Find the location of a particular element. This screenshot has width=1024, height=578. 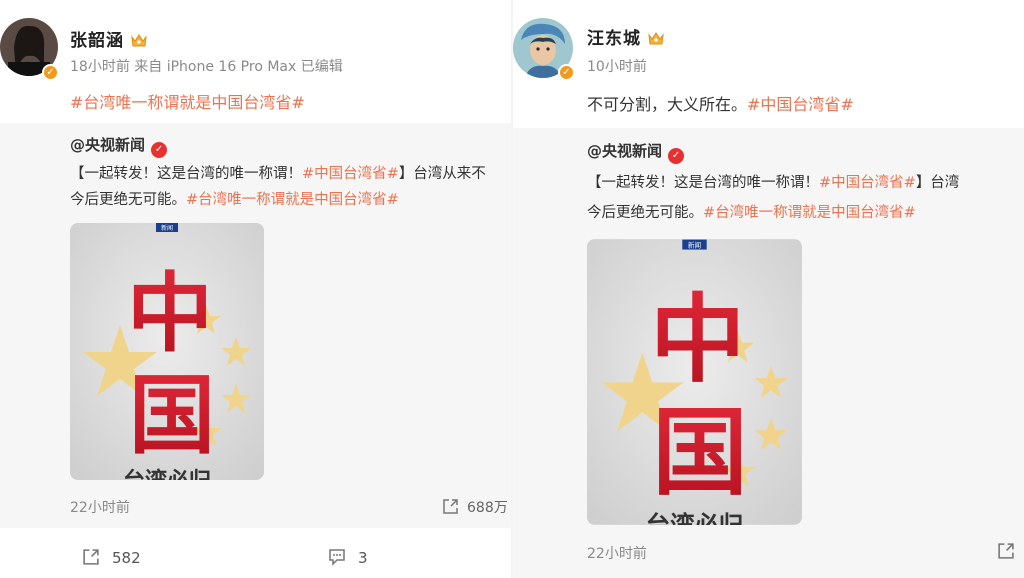

repost-share-button is located at coordinates (1010, 551).